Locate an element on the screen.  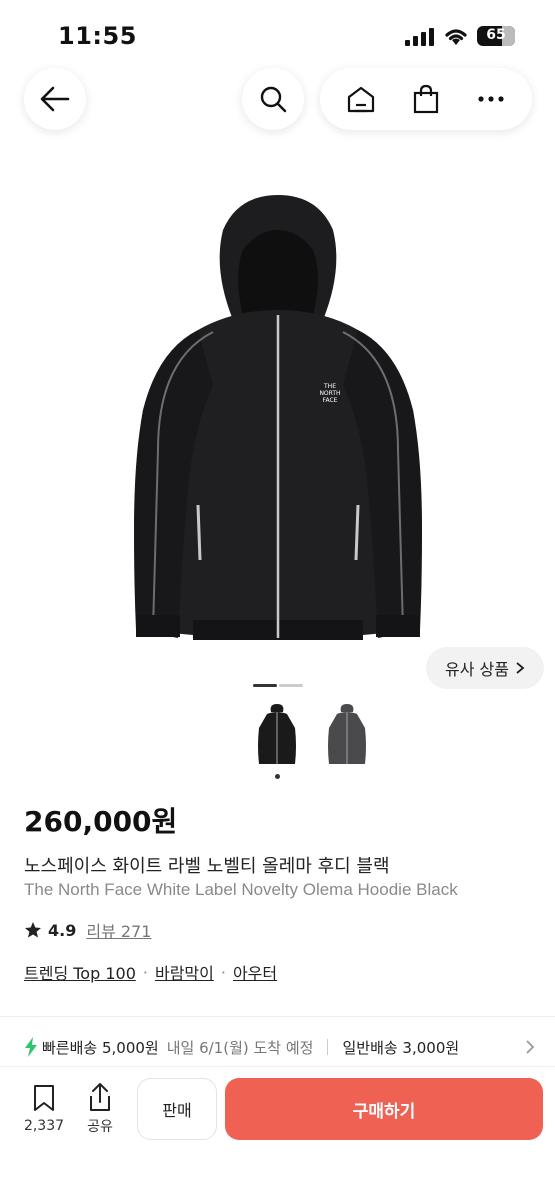
buy-button: 구매하기 is located at coordinates (384, 1109).